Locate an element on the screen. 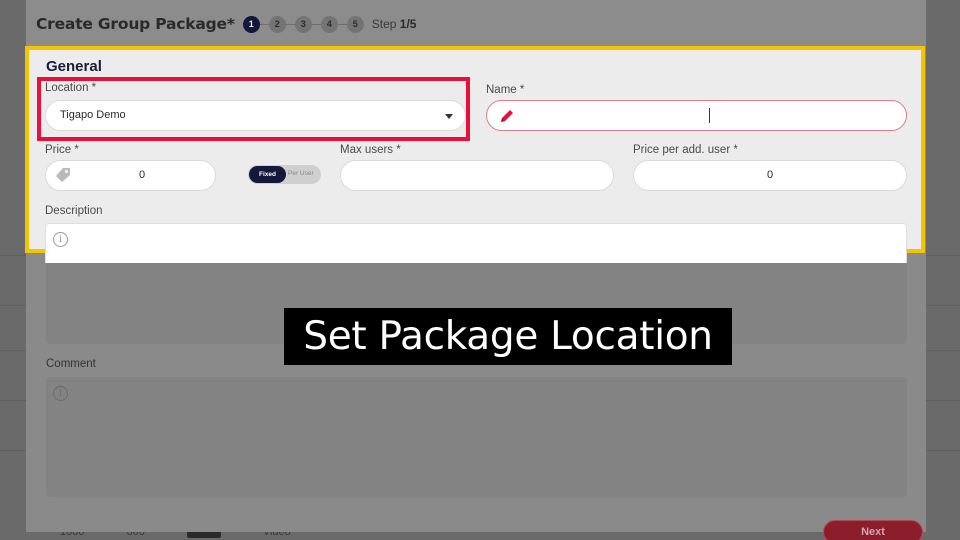  price-per-user-value: 0 is located at coordinates (770, 175).